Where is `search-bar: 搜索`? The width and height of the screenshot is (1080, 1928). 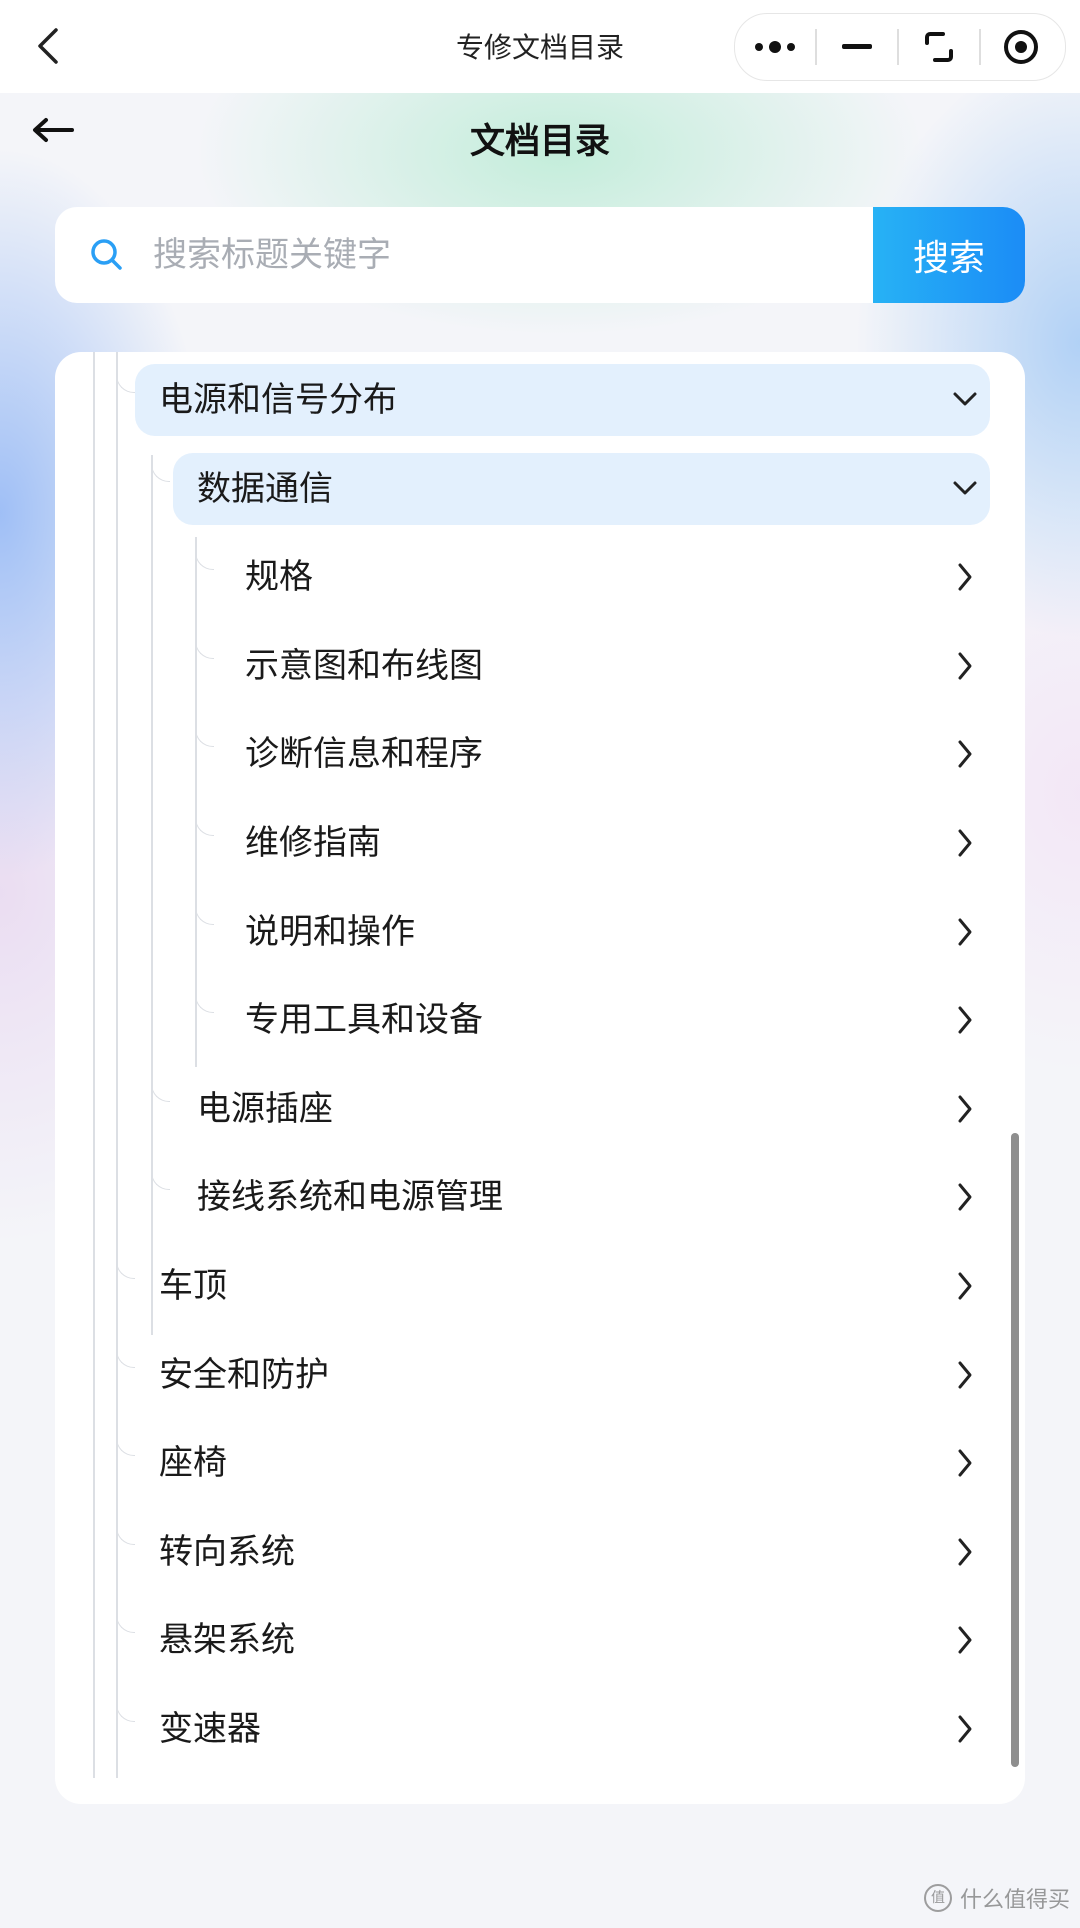
search-bar: 搜索 is located at coordinates (540, 255).